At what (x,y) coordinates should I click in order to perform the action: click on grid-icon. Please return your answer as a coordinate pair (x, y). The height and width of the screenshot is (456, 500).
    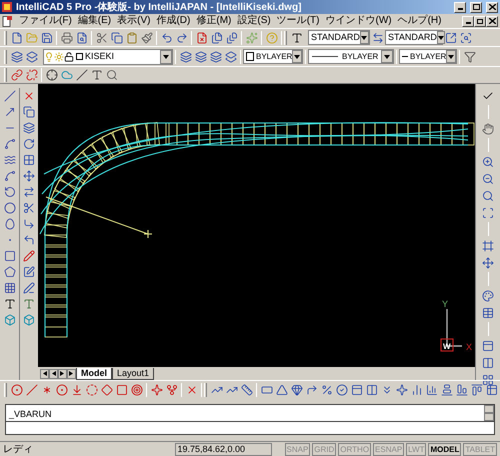
    Looking at the image, I should click on (488, 379).